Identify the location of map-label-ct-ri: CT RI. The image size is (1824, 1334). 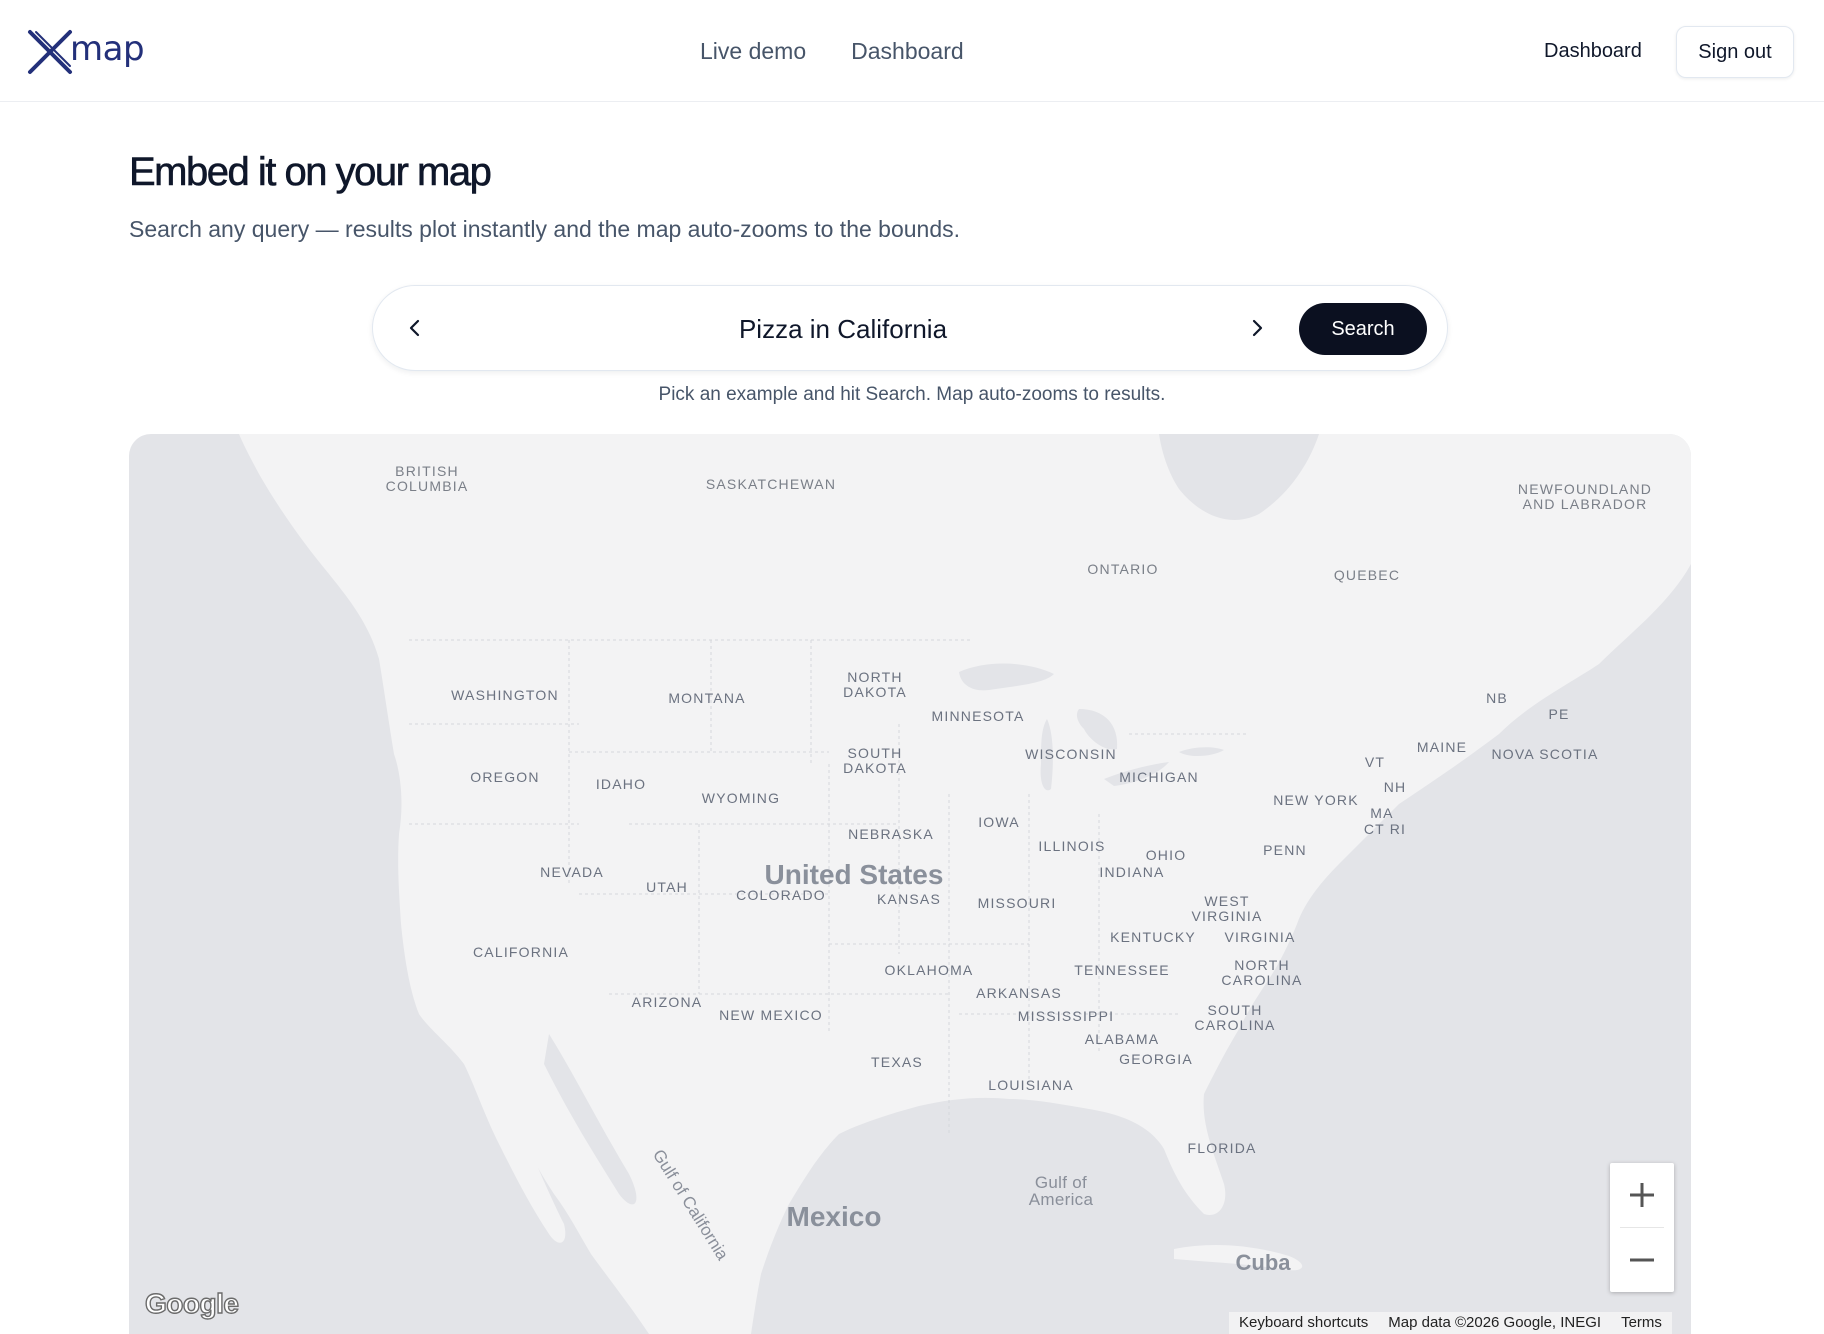
(1385, 829).